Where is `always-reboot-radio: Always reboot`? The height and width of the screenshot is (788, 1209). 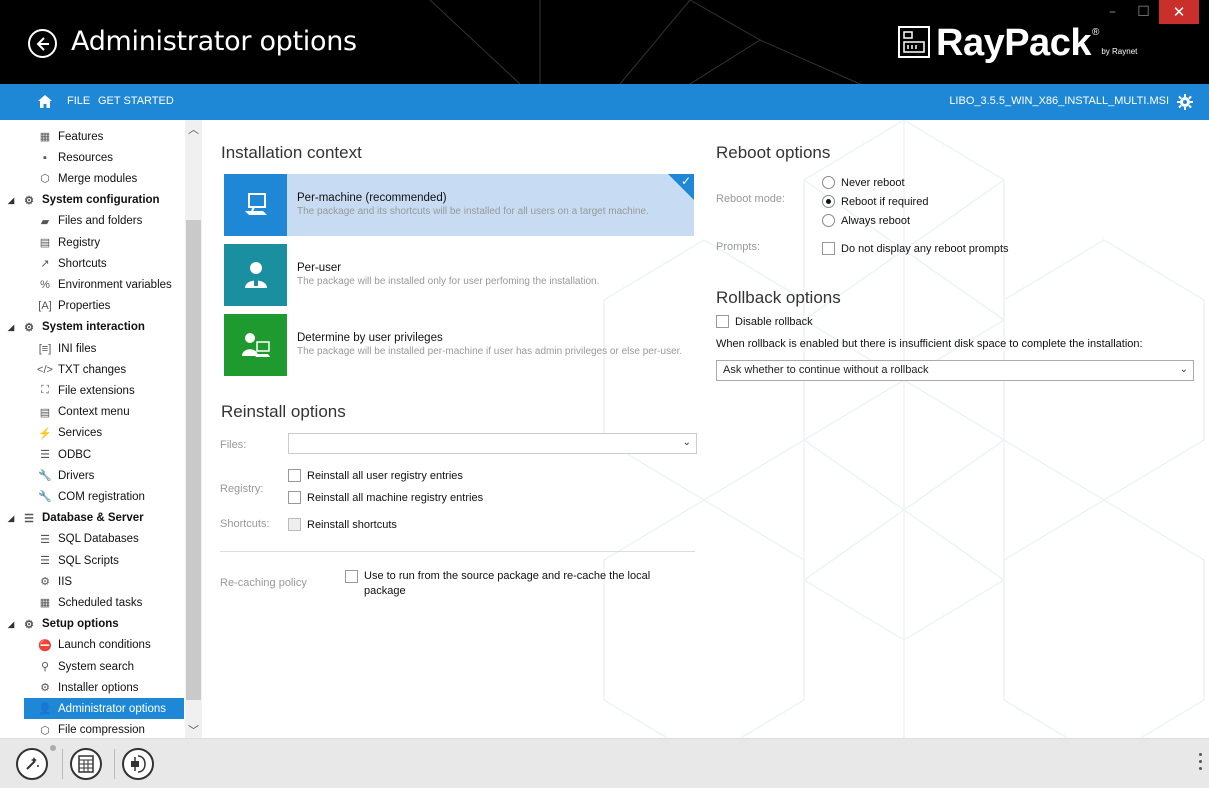
always-reboot-radio: Always reboot is located at coordinates (866, 220).